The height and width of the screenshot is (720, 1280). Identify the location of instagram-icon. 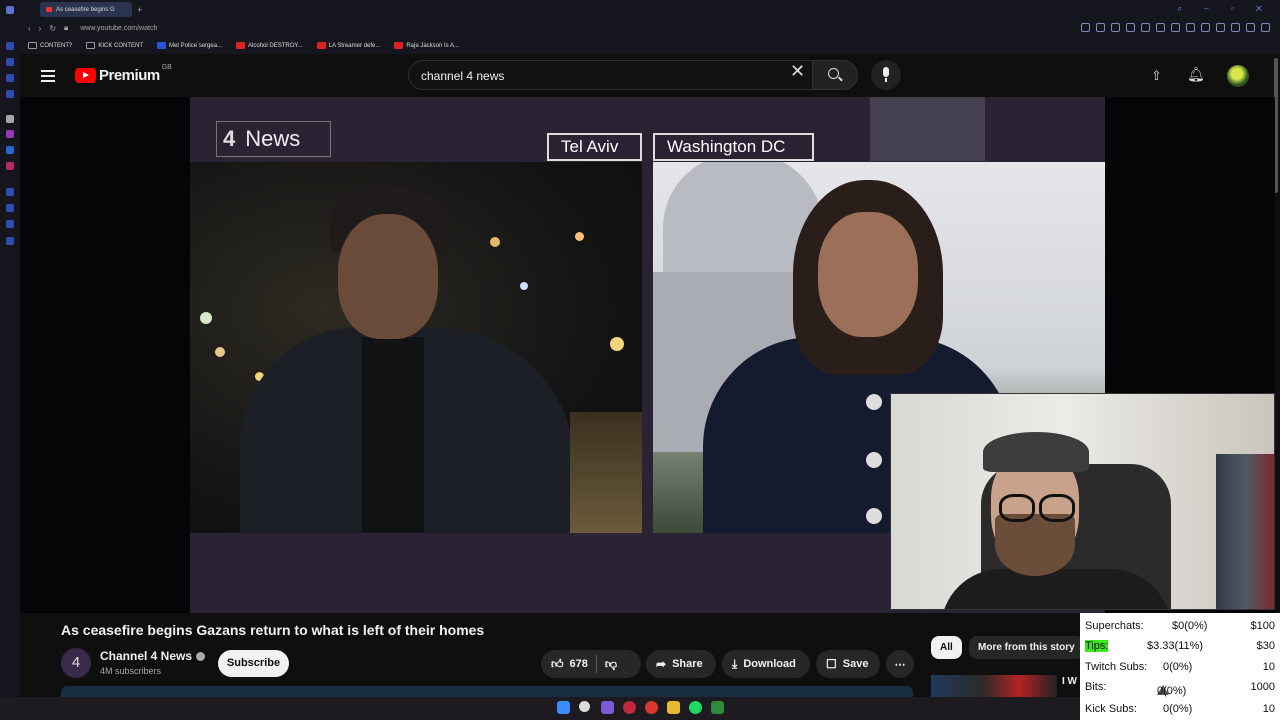
(10, 166).